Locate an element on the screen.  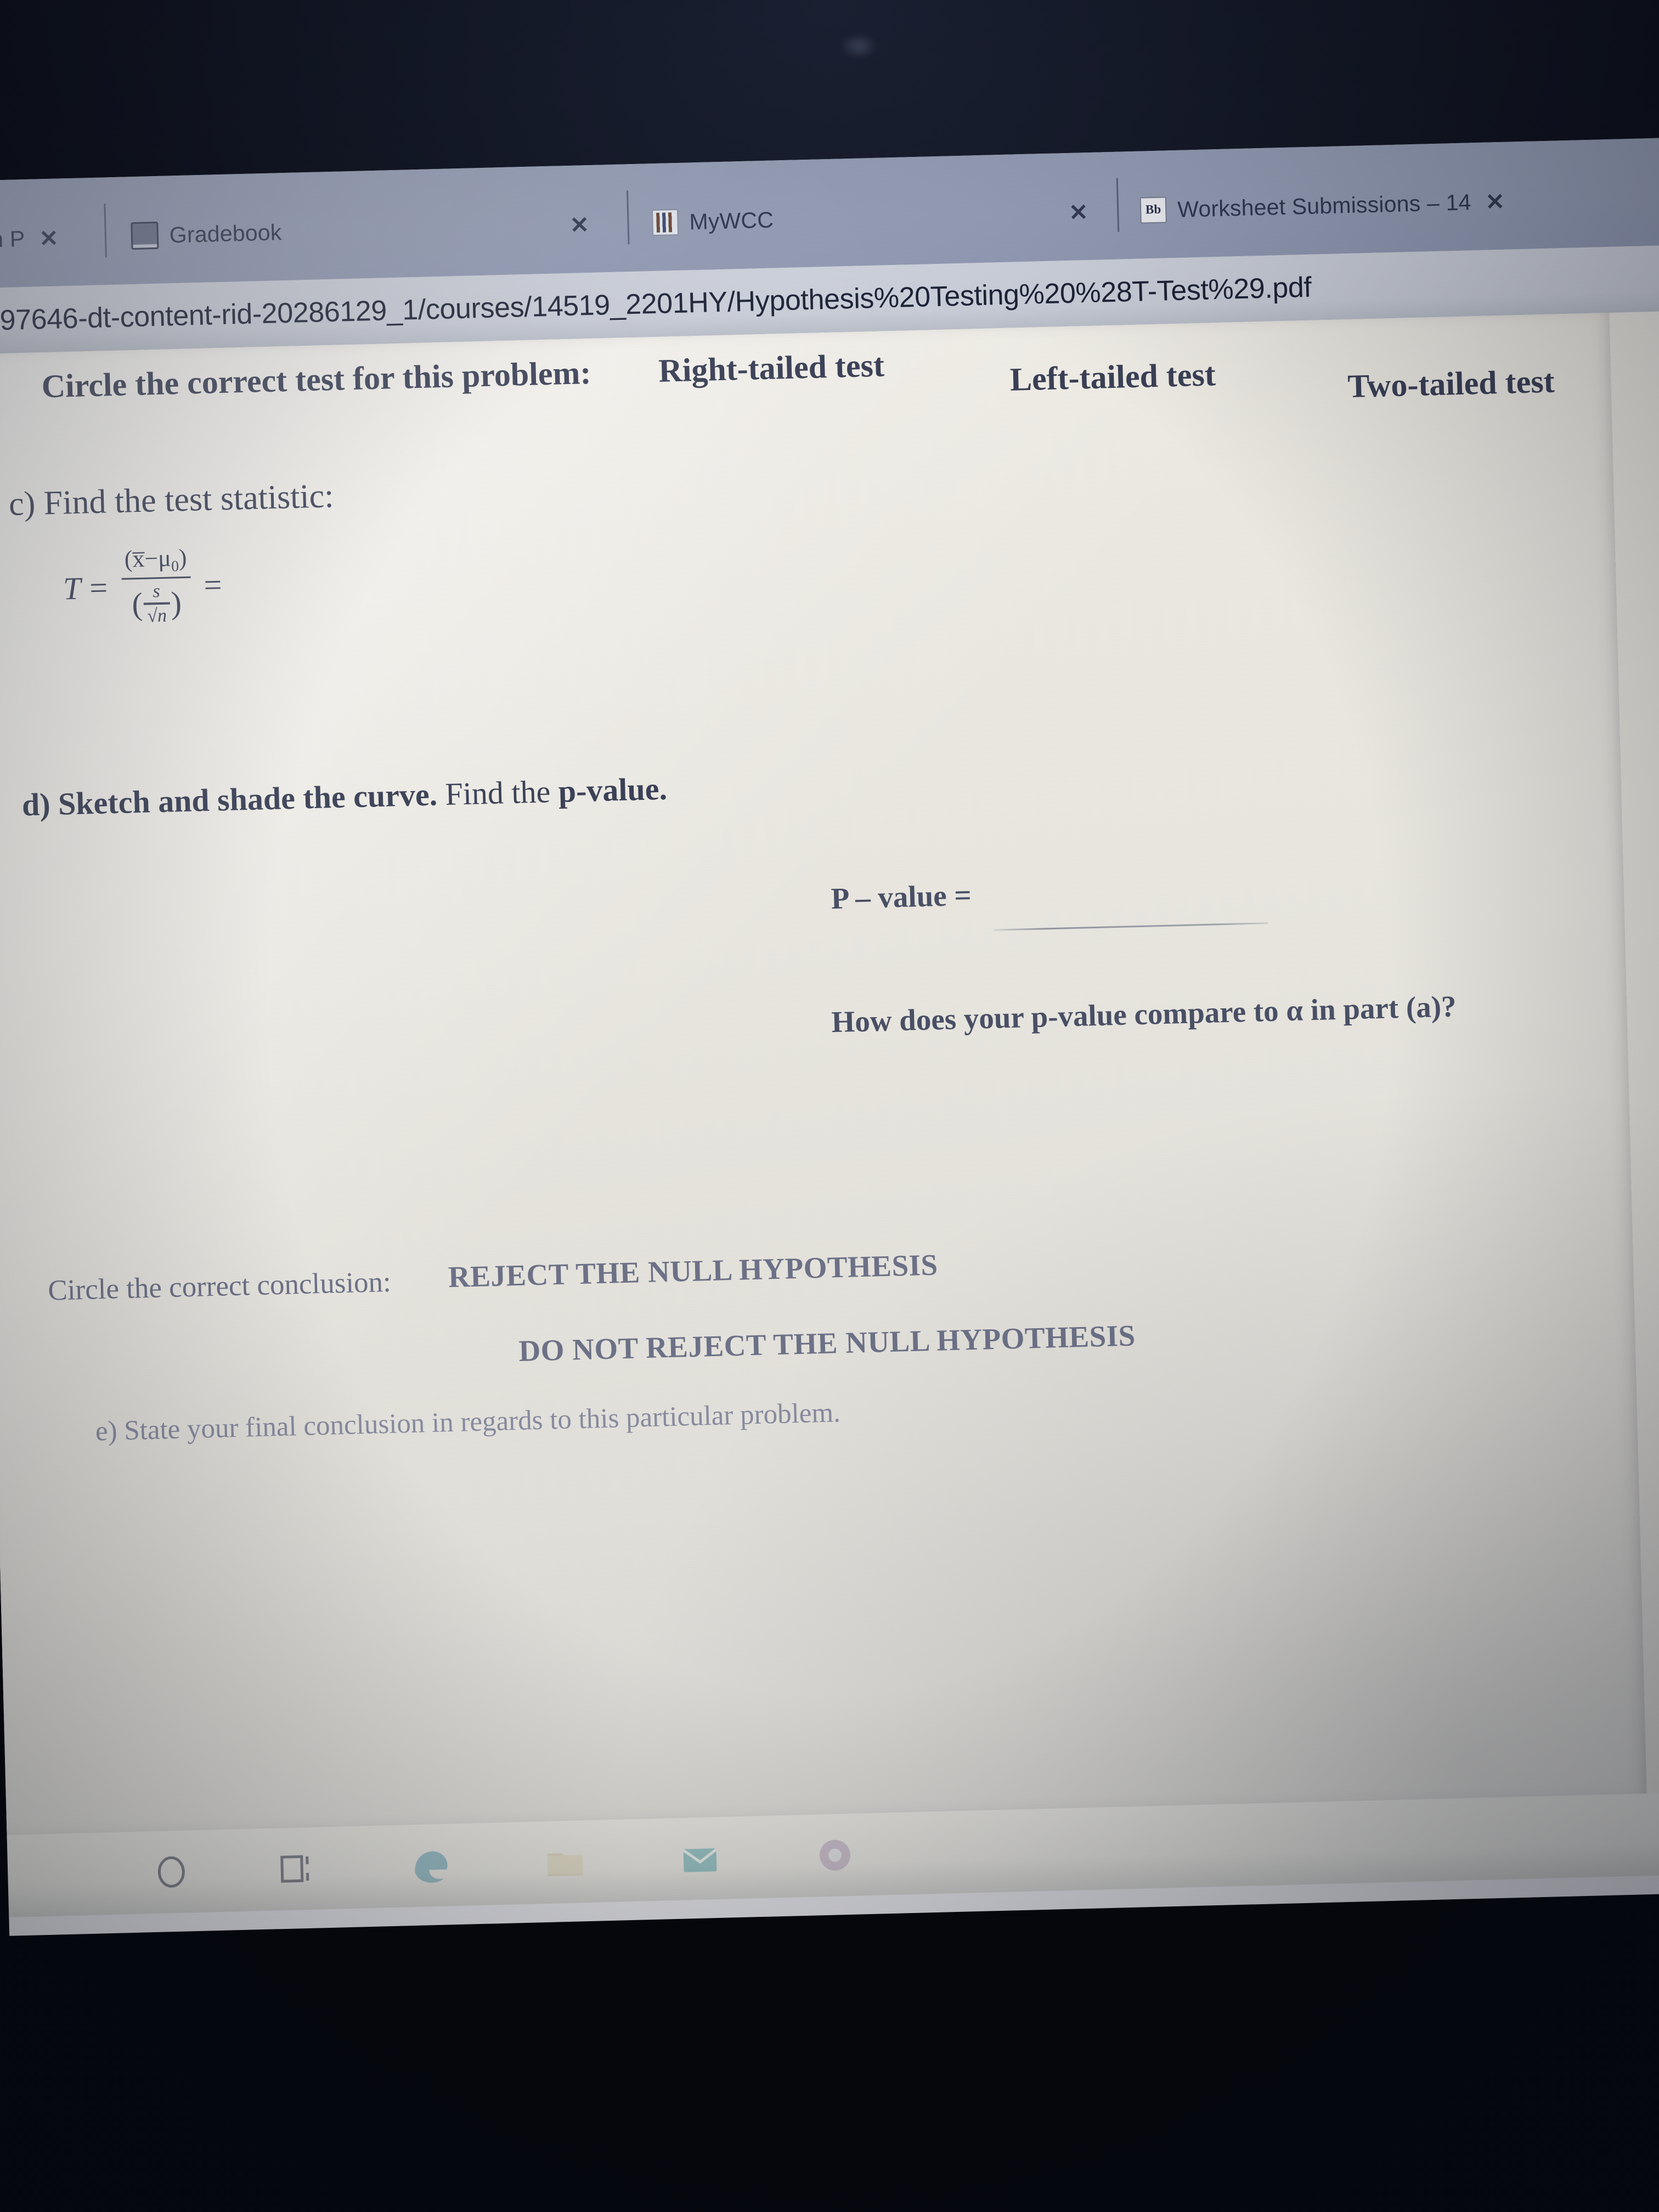
browser-tab-2-close: ✕ is located at coordinates (1079, 212).